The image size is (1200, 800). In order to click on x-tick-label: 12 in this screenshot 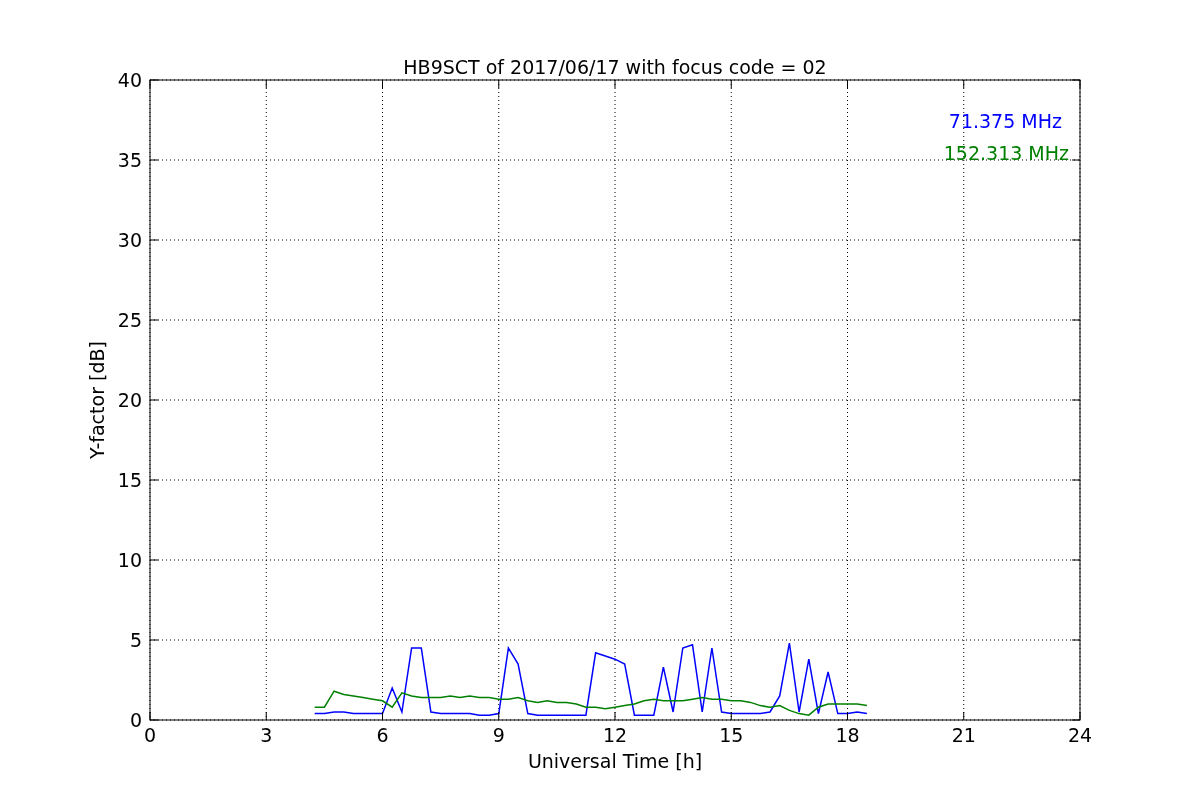, I will do `click(615, 735)`.